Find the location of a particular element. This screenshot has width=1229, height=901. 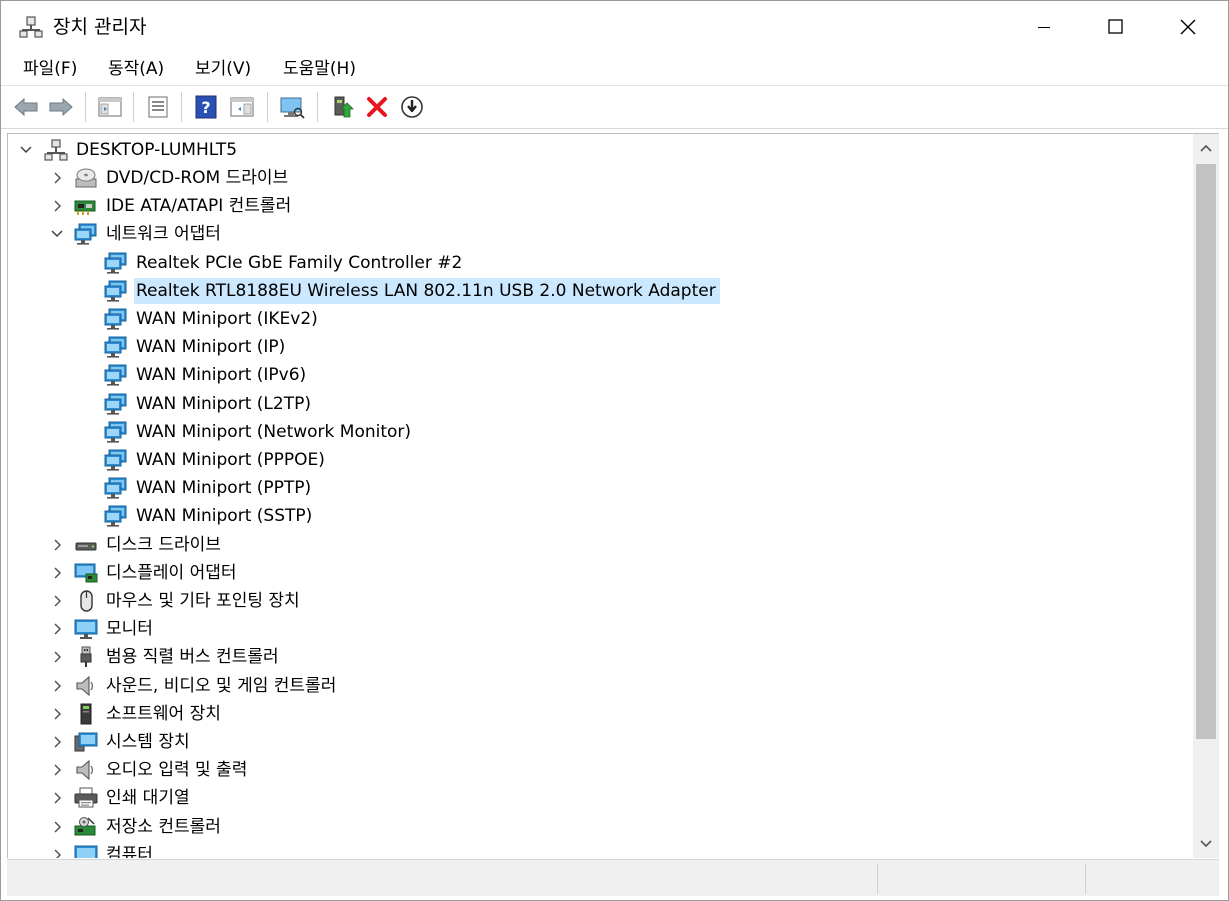

mouse-icon is located at coordinates (86, 601).